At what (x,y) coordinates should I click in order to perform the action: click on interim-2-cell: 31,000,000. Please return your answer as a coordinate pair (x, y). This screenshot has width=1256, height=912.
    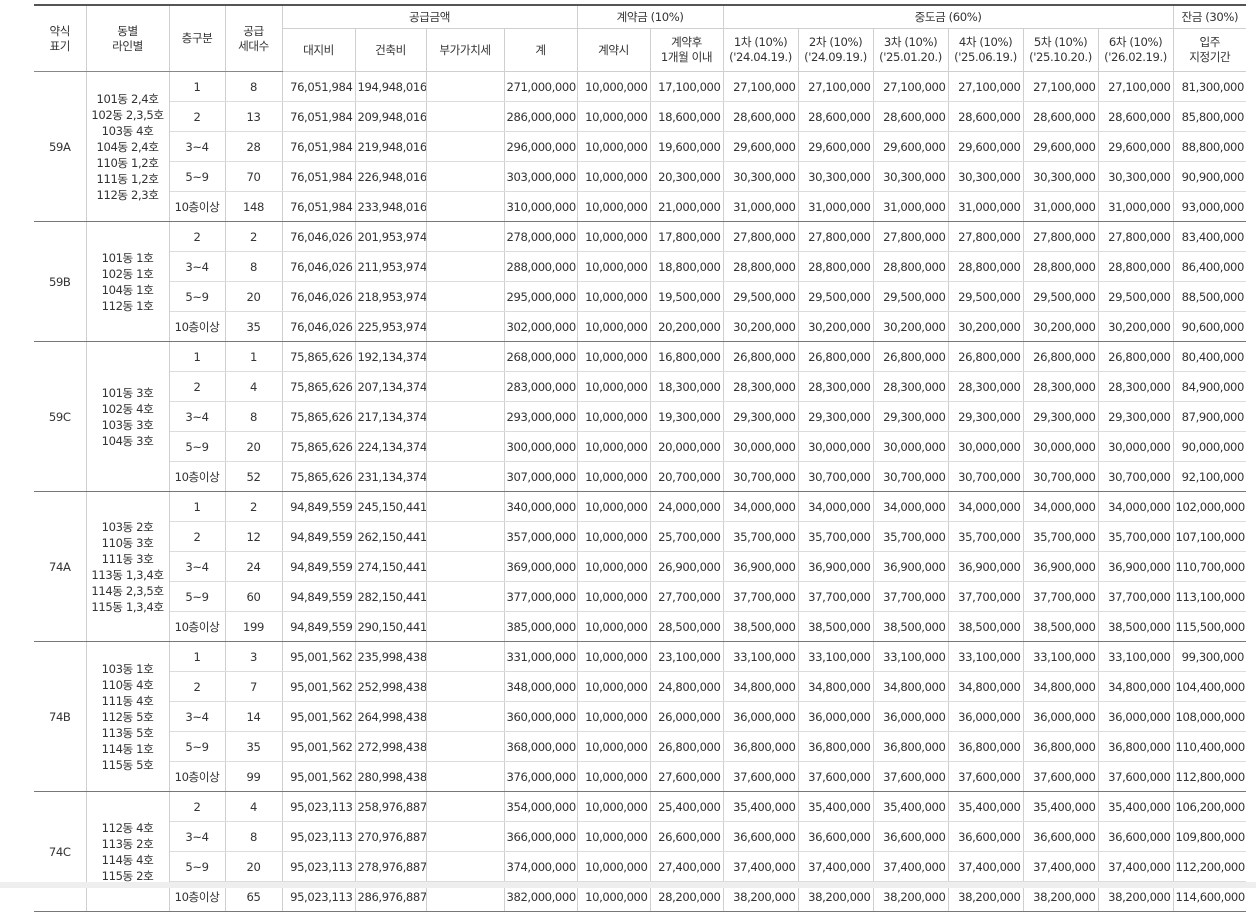
    Looking at the image, I should click on (836, 206).